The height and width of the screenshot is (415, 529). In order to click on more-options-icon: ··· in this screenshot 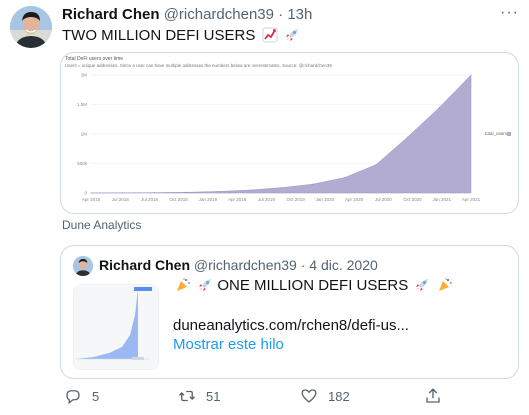, I will do `click(509, 13)`.